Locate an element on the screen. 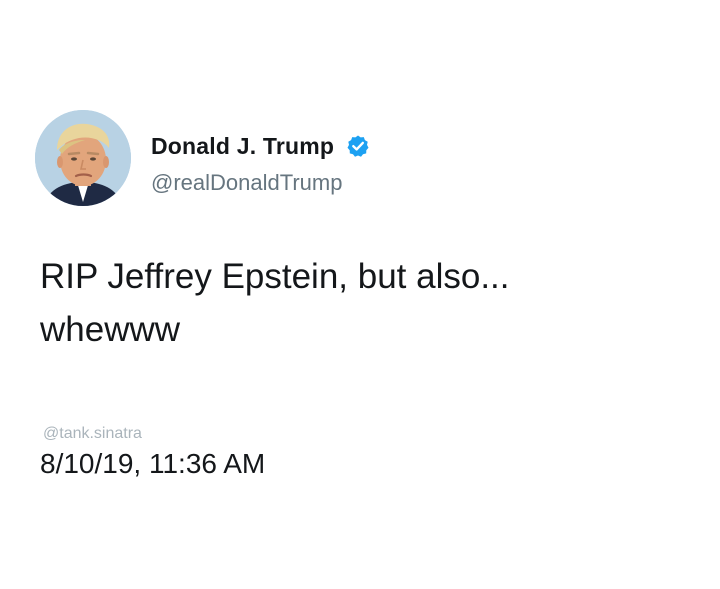  author-name: Donald J. Trump is located at coordinates (242, 146).